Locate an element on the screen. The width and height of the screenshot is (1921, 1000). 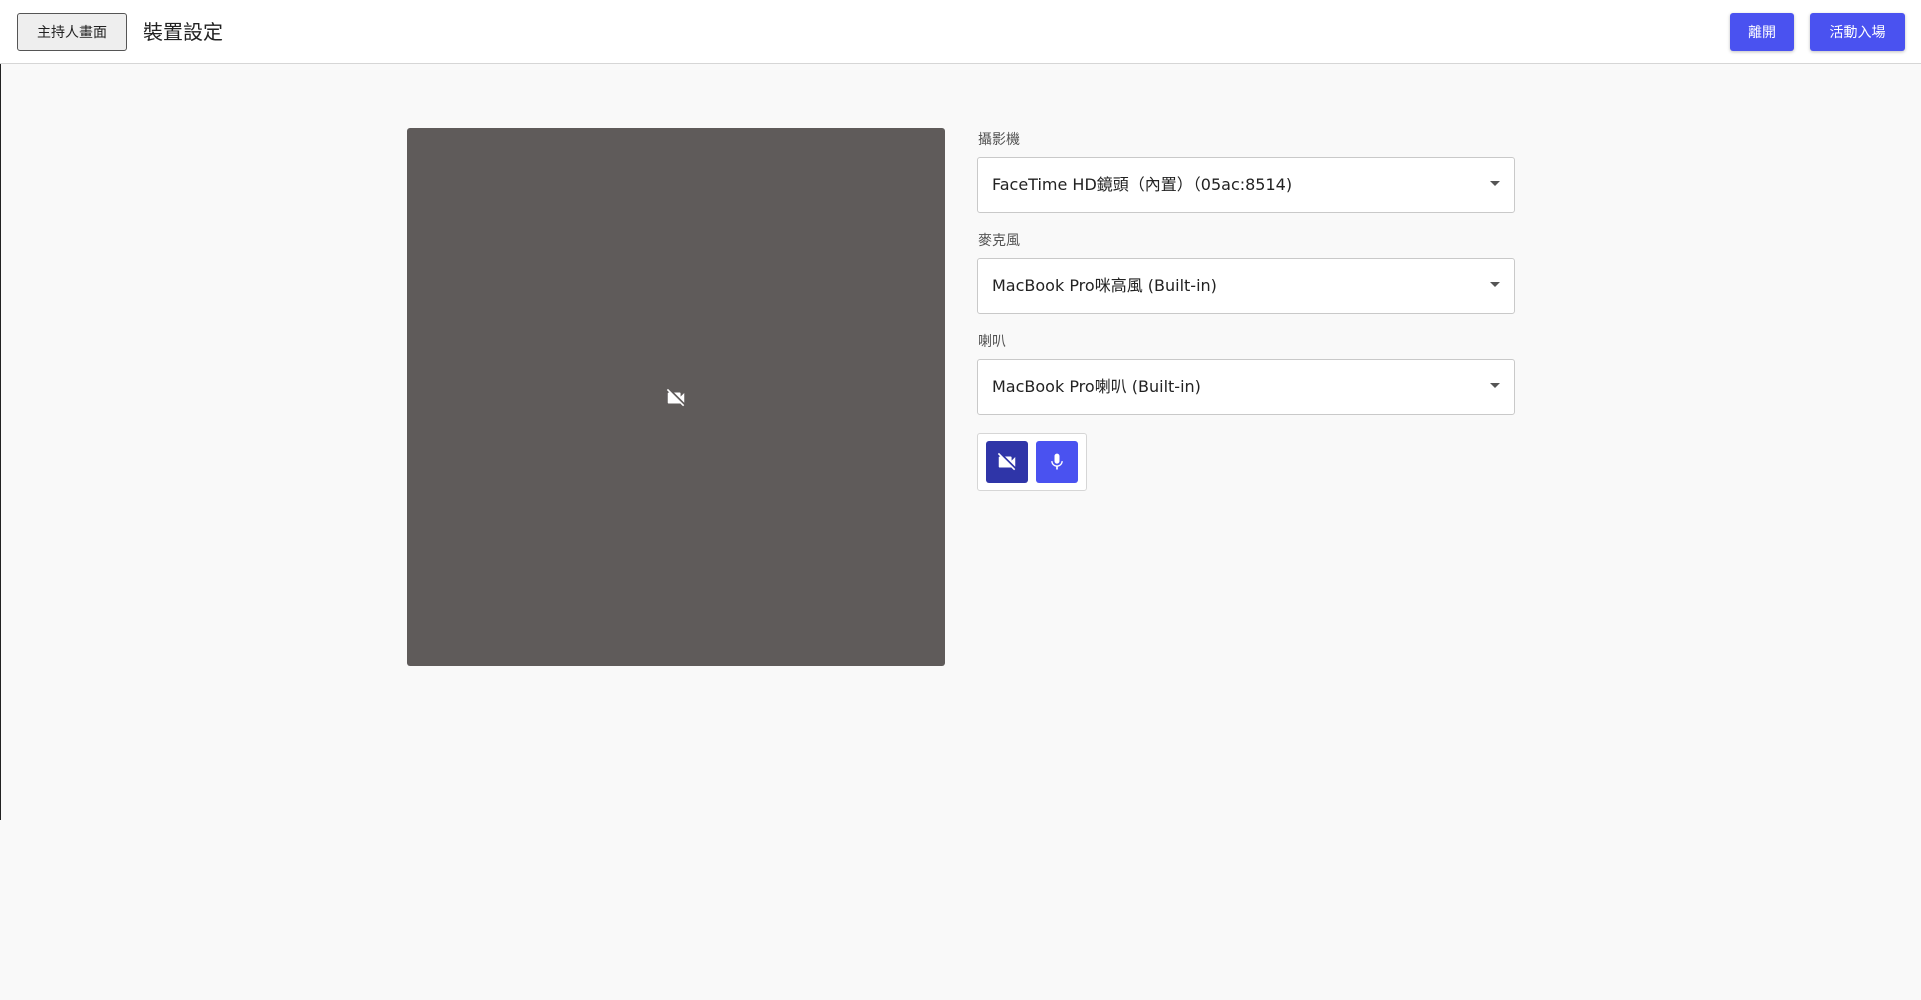
microphone-label: 麥克風 is located at coordinates (999, 241).